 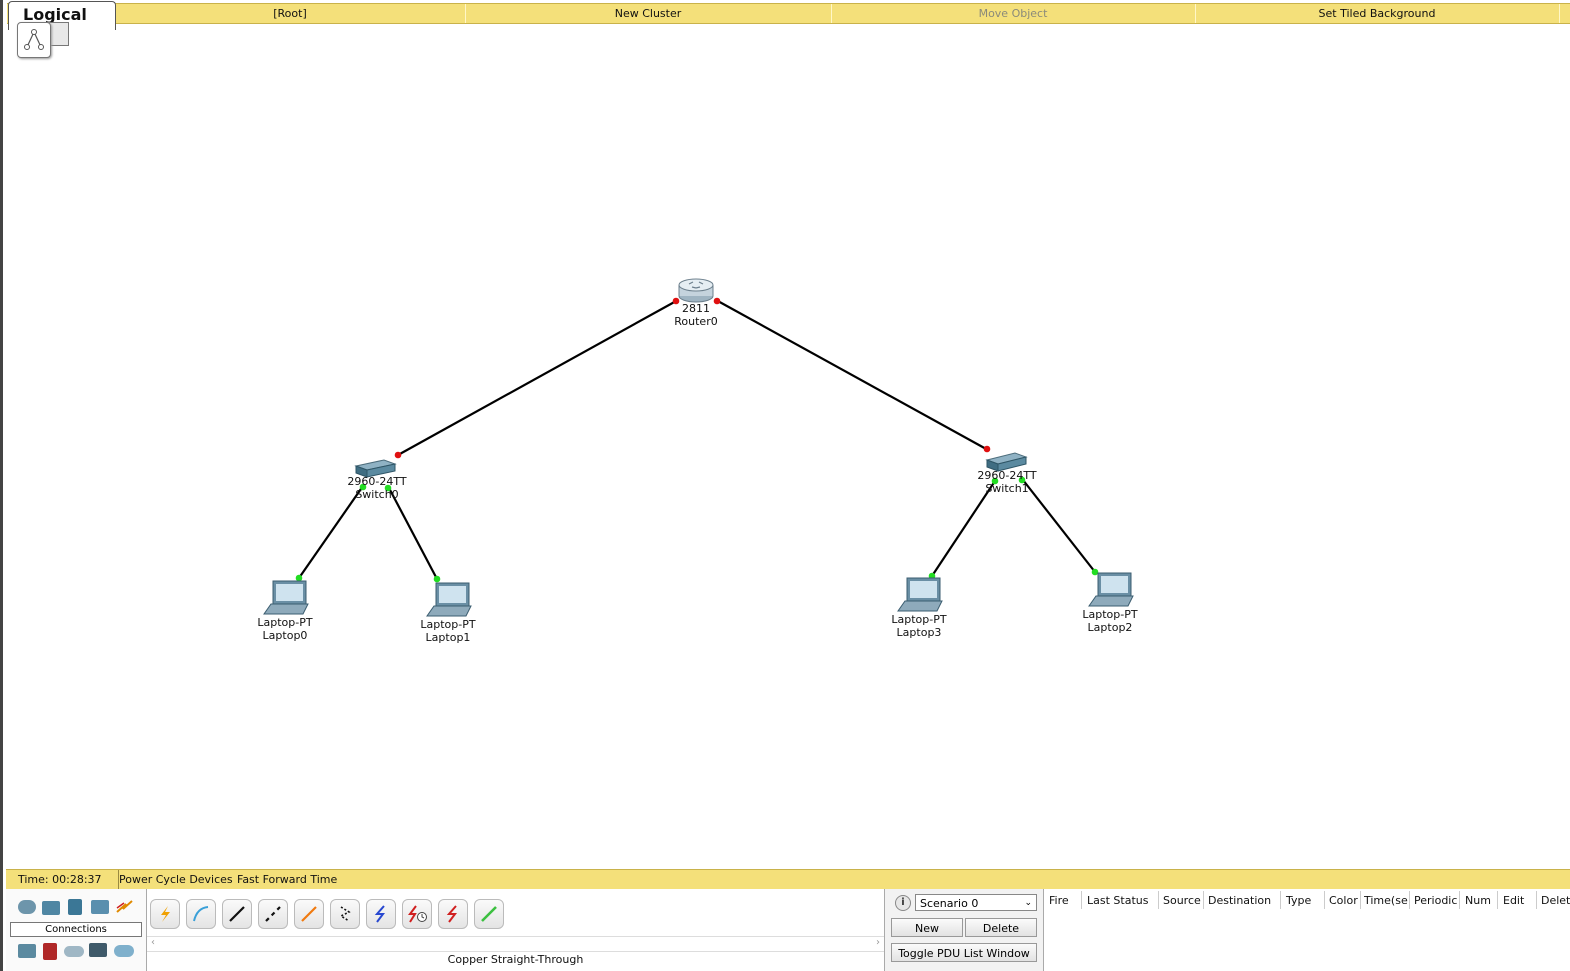 What do you see at coordinates (1001, 927) in the screenshot?
I see `delete-scenario-button: Delete` at bounding box center [1001, 927].